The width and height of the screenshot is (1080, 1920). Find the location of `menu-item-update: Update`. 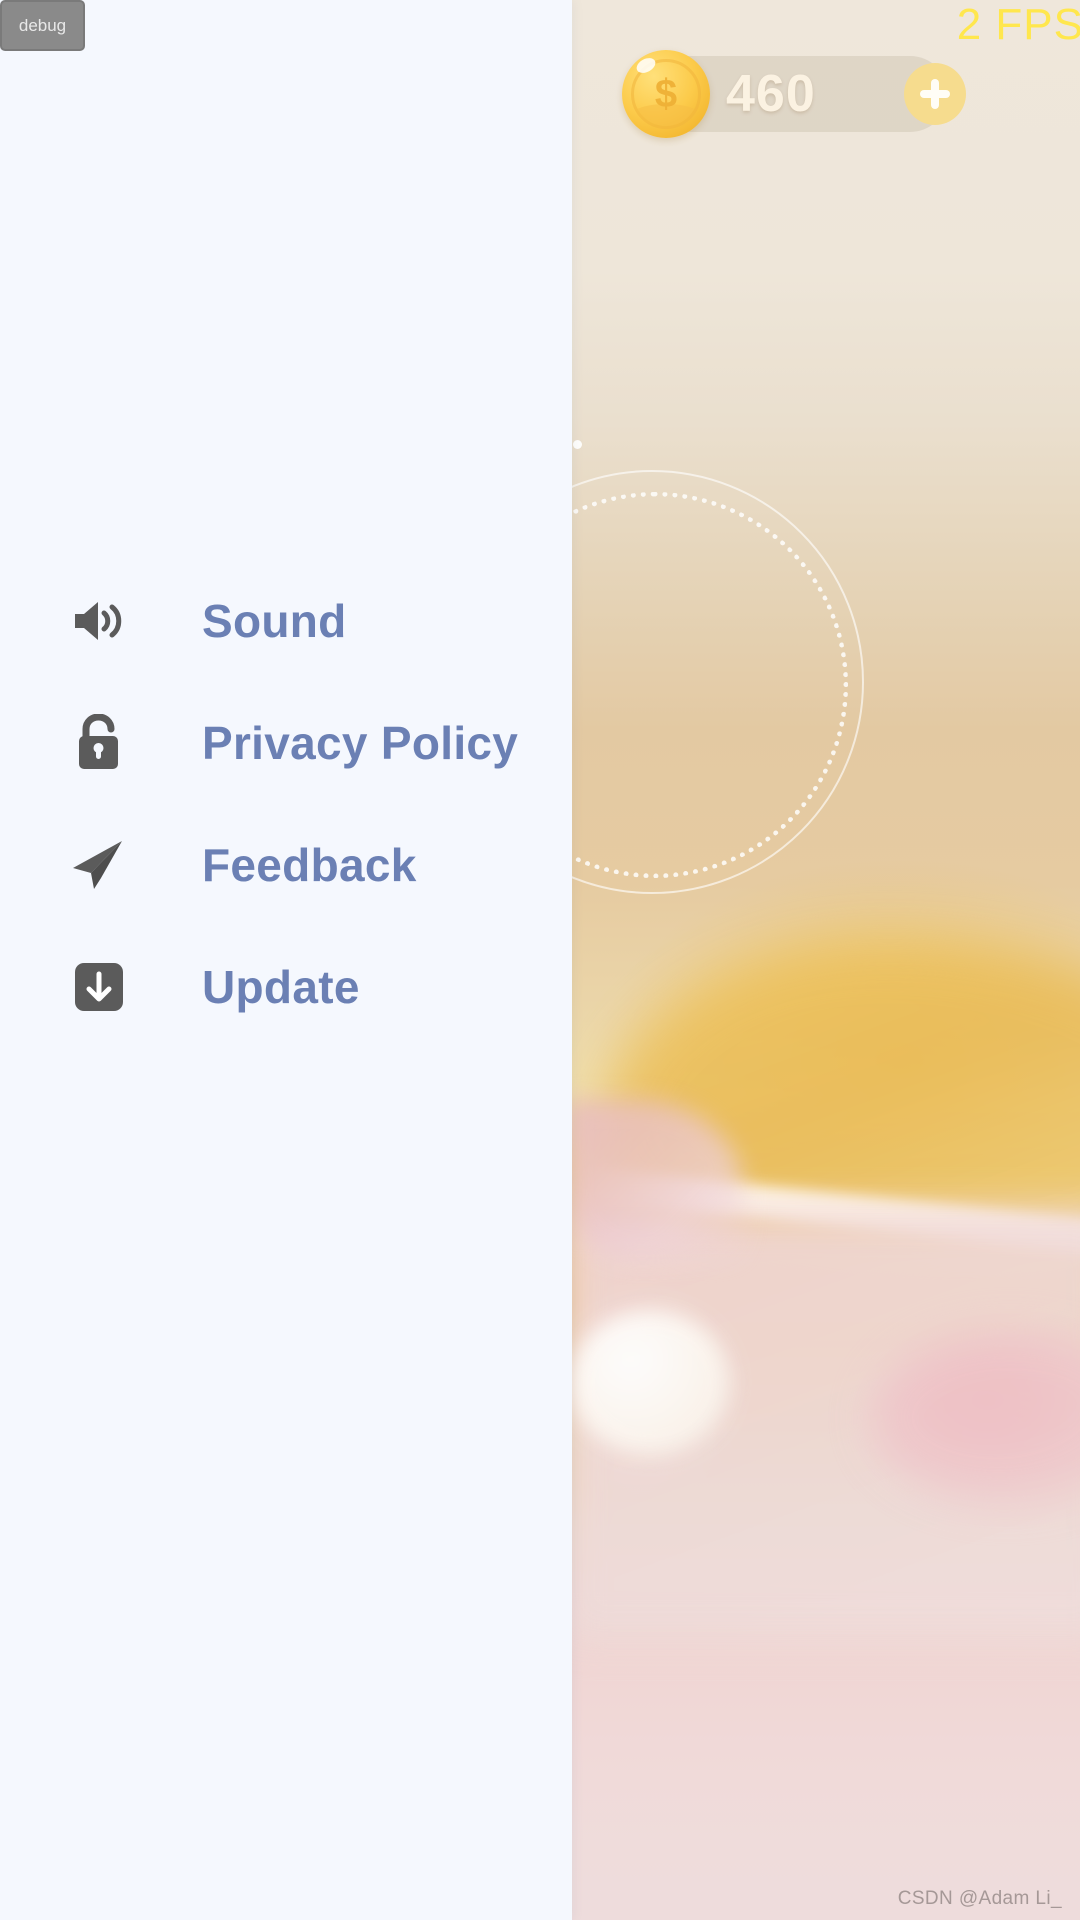

menu-item-update: Update is located at coordinates (286, 987).